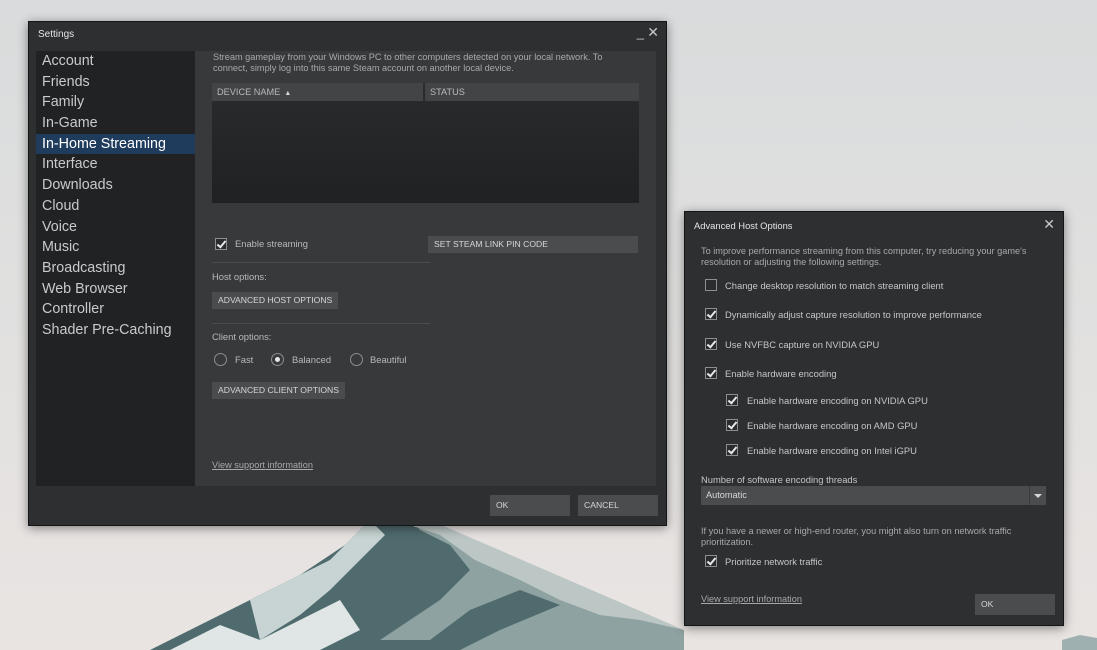 The height and width of the screenshot is (650, 1097). Describe the element at coordinates (832, 425) in the screenshot. I see `hw-encoding-amd-label: Enable hardware encoding on AMD GPU` at that location.